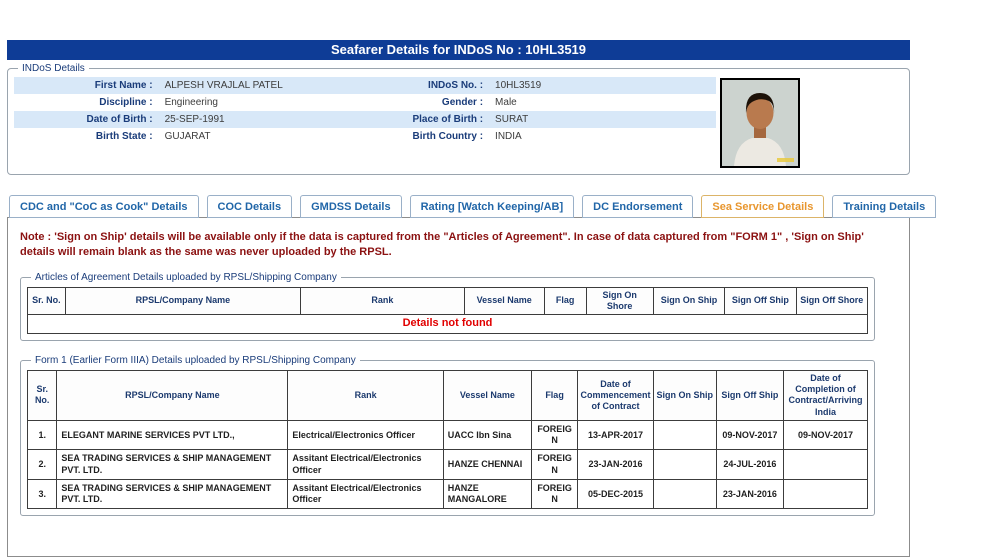 The width and height of the screenshot is (992, 557). Describe the element at coordinates (884, 206) in the screenshot. I see `tab-training-details: Training Details` at that location.